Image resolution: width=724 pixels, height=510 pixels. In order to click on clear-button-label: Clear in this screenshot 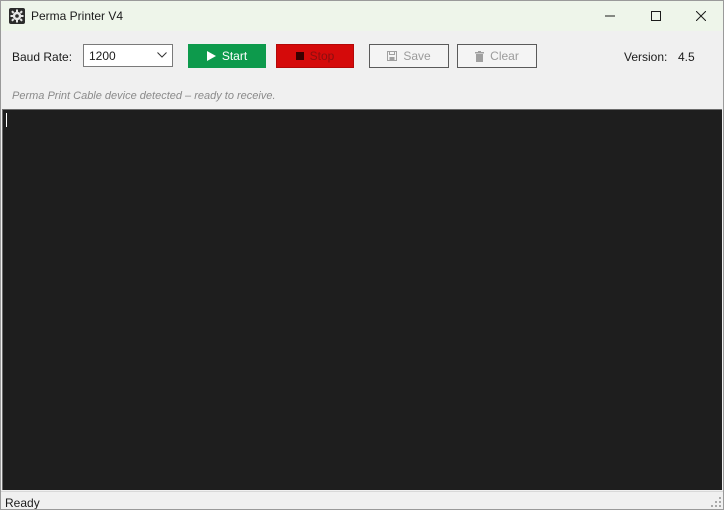, I will do `click(504, 56)`.